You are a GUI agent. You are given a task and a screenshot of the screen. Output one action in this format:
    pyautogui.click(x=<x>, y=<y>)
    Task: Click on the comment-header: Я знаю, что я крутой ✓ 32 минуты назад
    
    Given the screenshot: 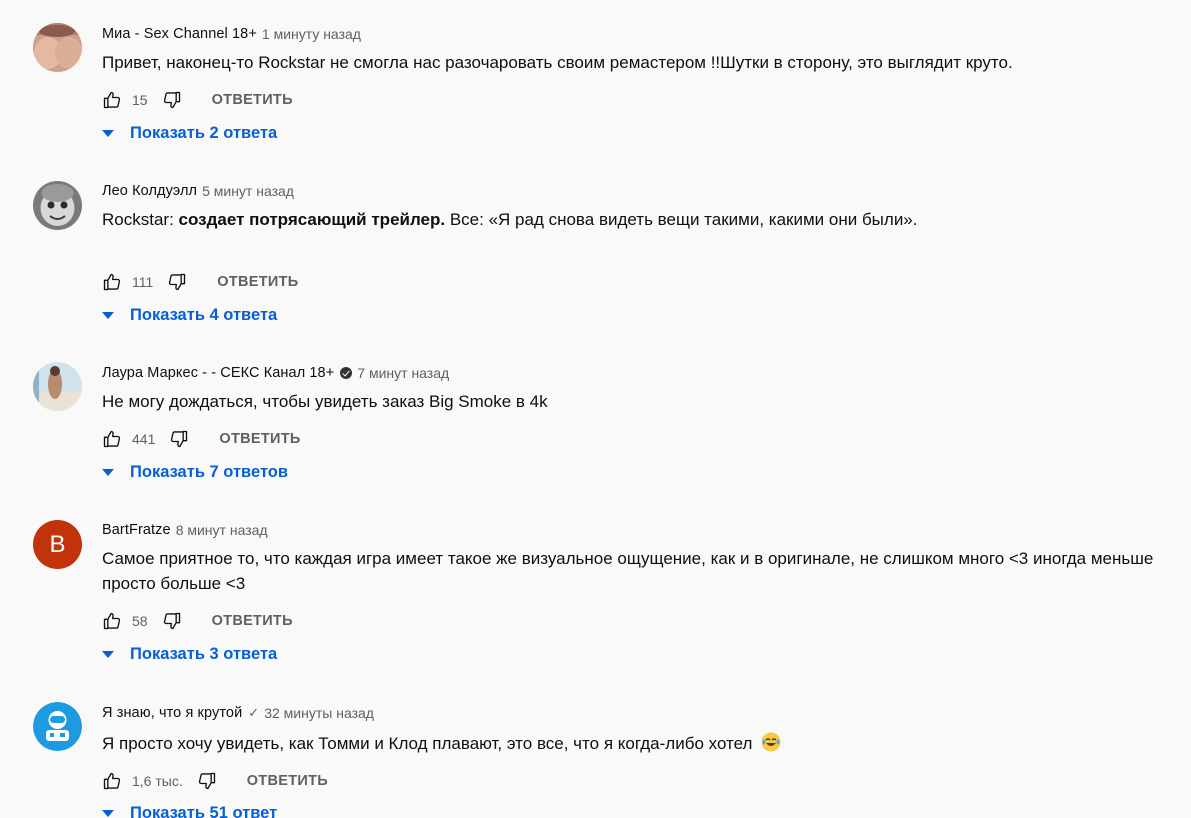 What is the action you would take?
    pyautogui.click(x=238, y=713)
    